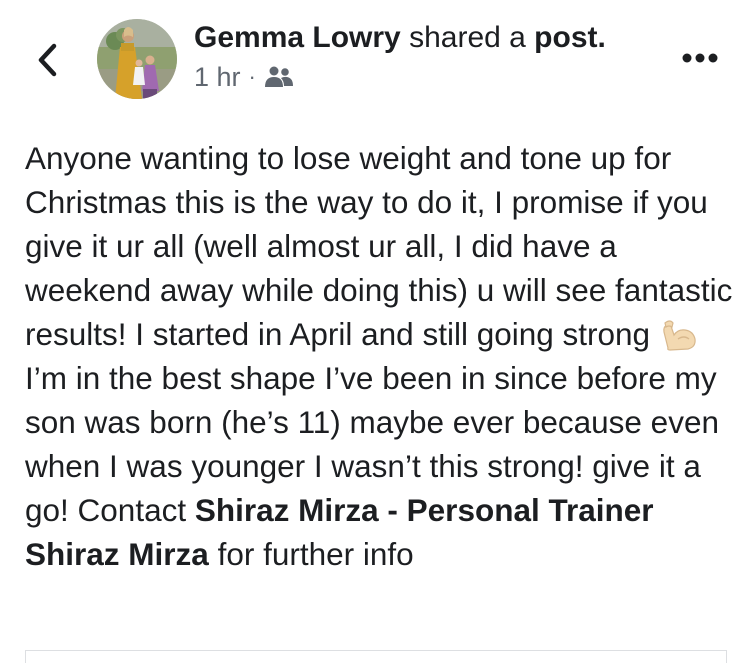 This screenshot has height=663, width=750. What do you see at coordinates (376, 656) in the screenshot?
I see `shared-post-card` at bounding box center [376, 656].